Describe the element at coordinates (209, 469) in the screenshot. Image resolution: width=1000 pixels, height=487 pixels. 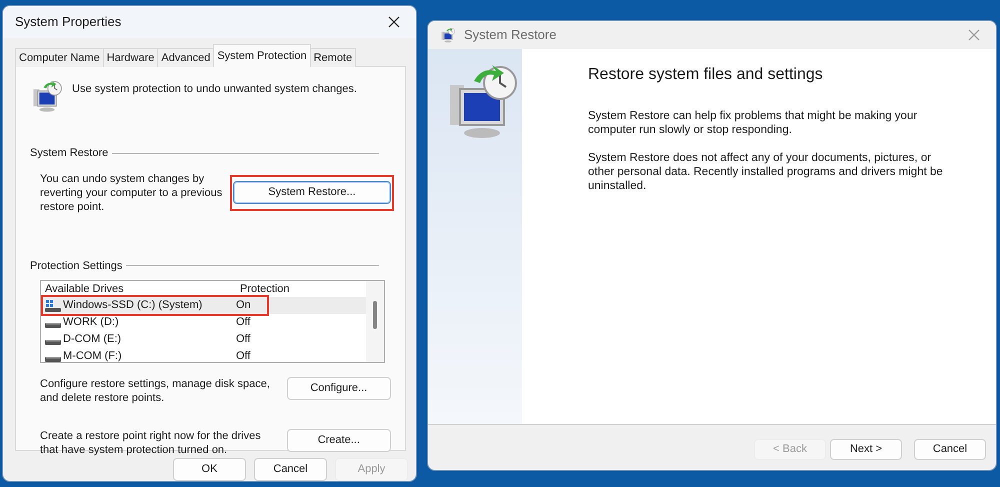
I see `dialog-button: OK` at that location.